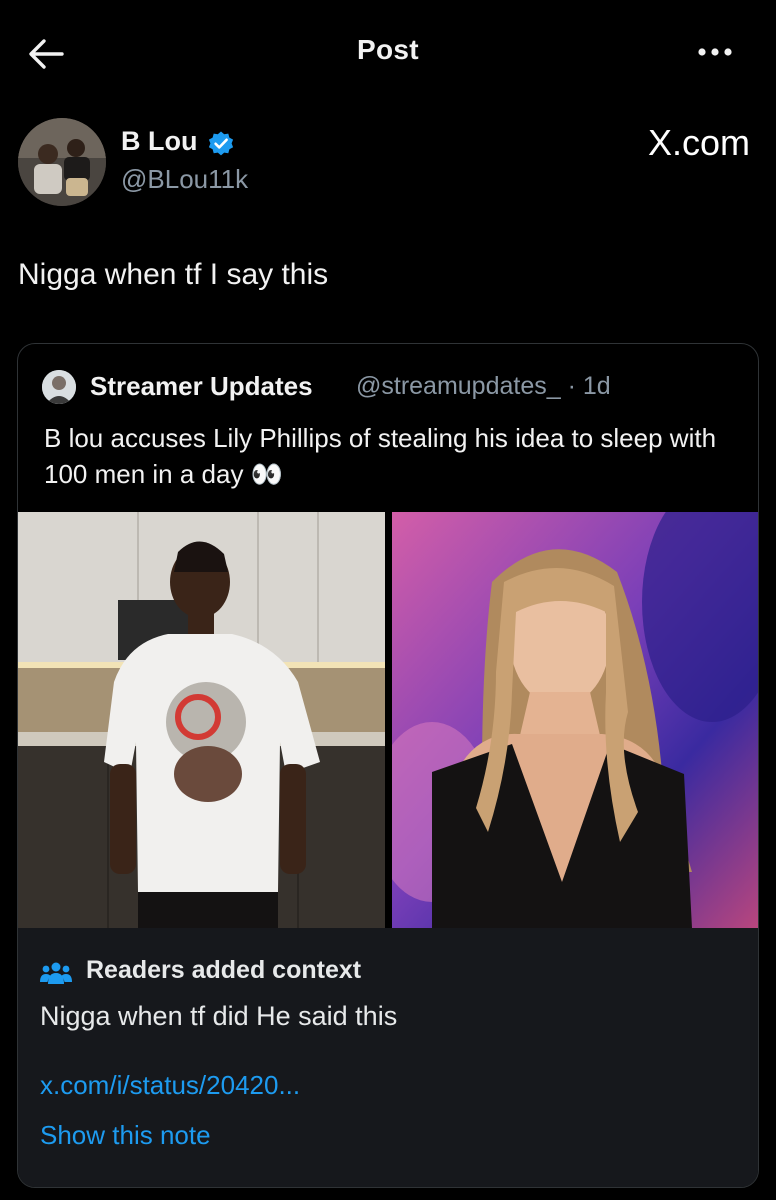  Describe the element at coordinates (201, 386) in the screenshot. I see `quote-author-name: Streamer Updates` at that location.